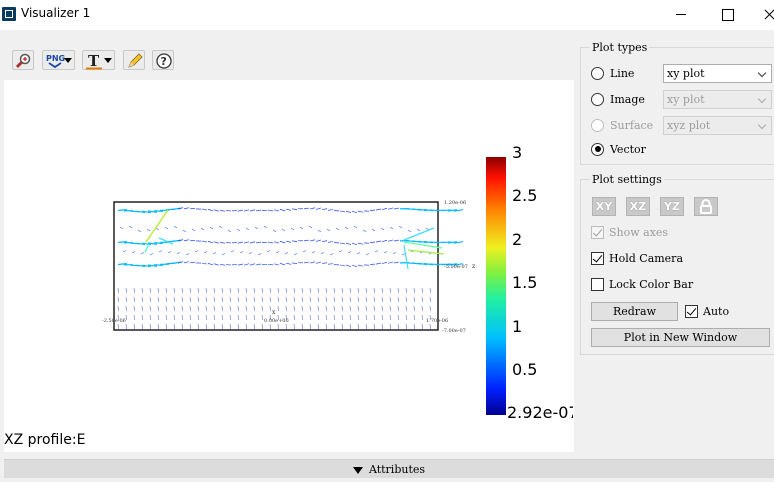 The width and height of the screenshot is (774, 482). What do you see at coordinates (134, 60) in the screenshot?
I see `pencil-button` at bounding box center [134, 60].